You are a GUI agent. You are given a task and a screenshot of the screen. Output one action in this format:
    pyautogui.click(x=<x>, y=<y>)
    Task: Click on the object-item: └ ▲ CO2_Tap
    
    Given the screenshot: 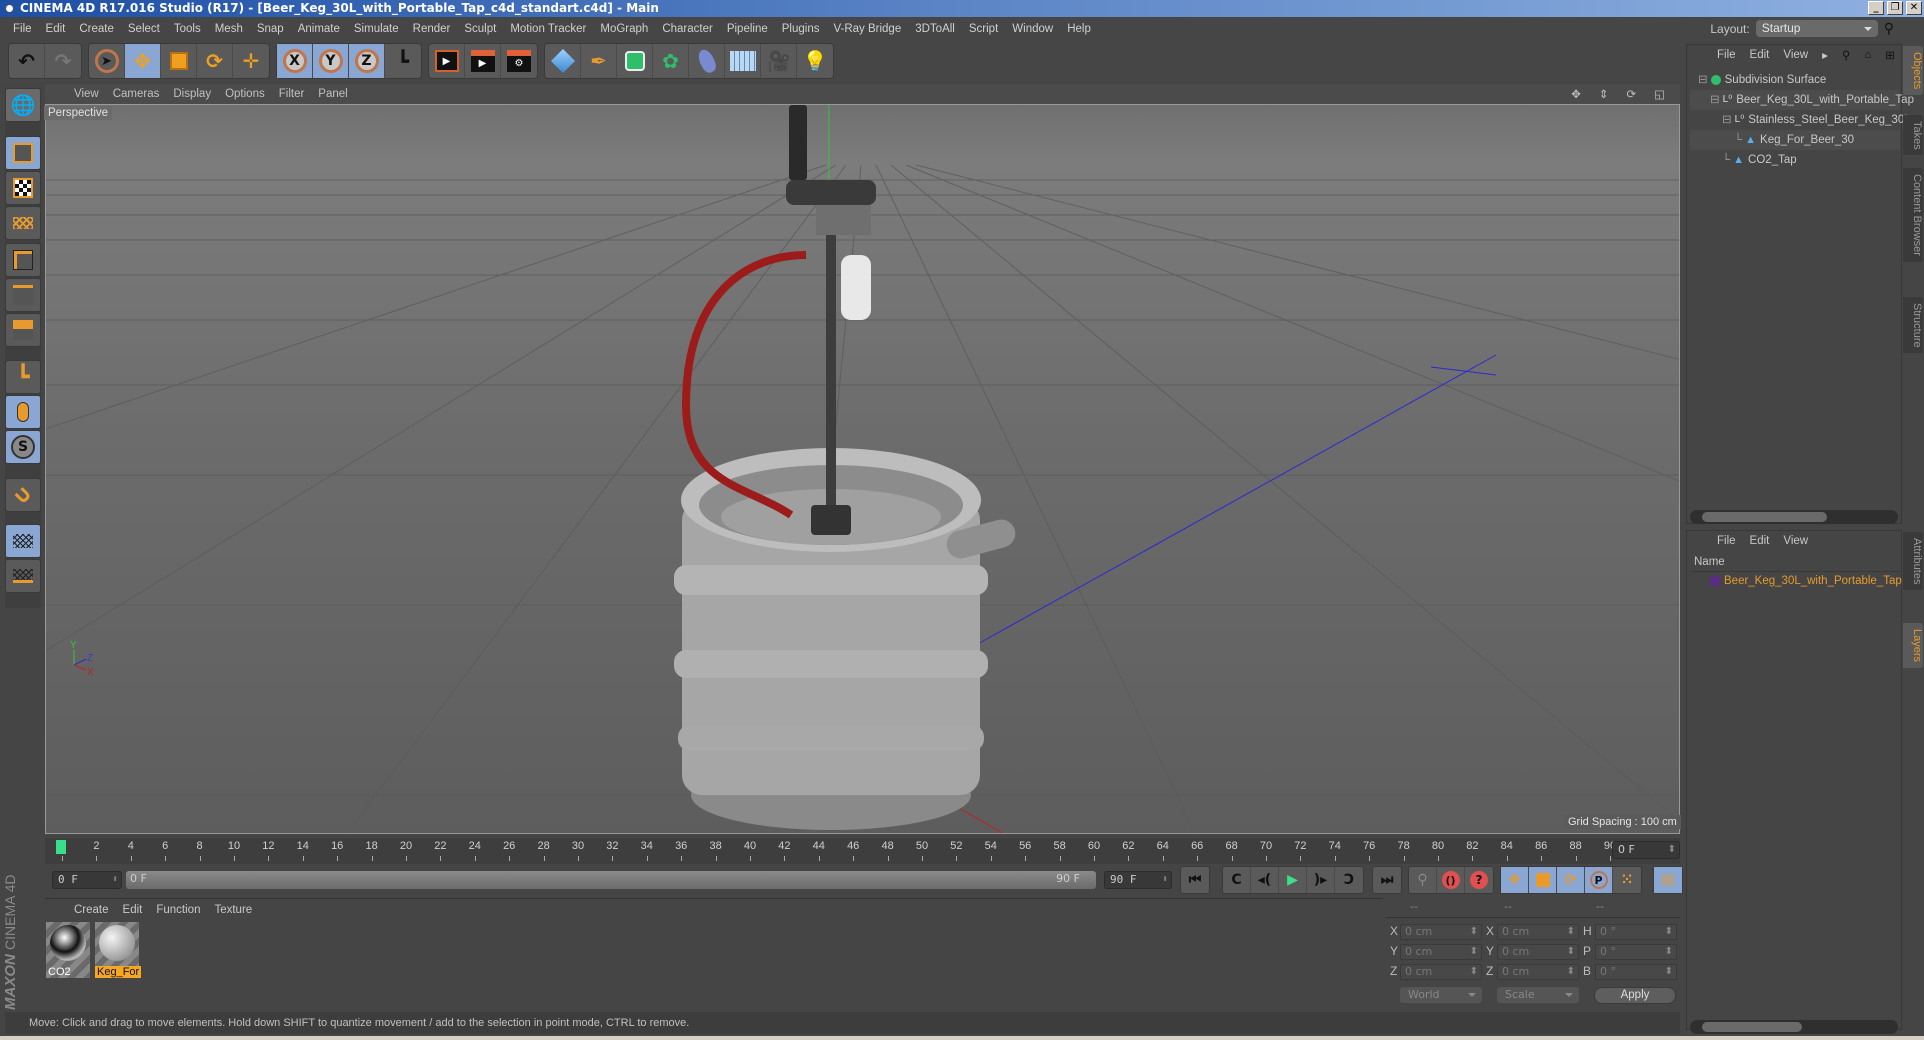 What is the action you would take?
    pyautogui.click(x=1795, y=160)
    